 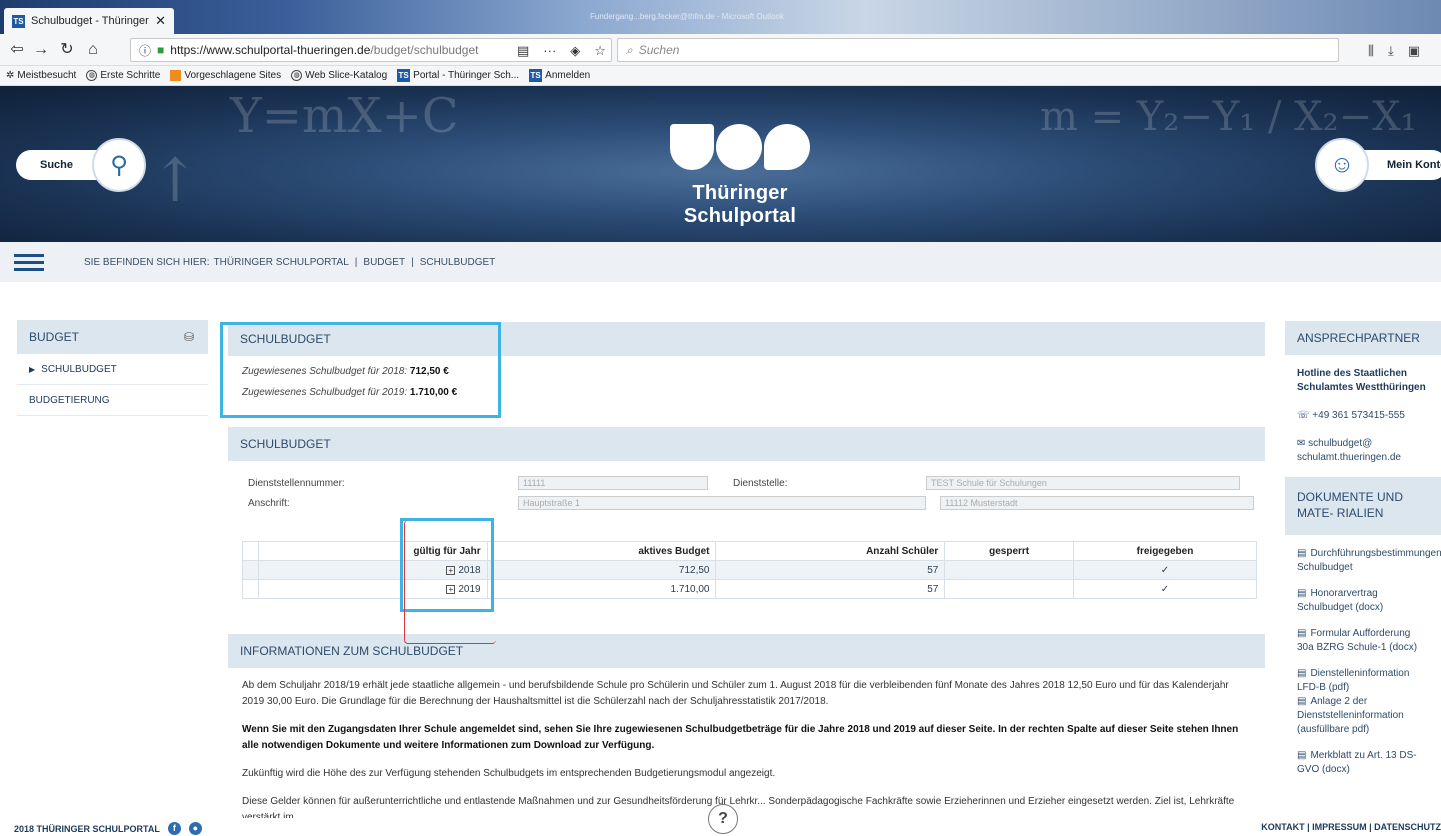 I want to click on close-tab-icon: ✕, so click(x=160, y=21).